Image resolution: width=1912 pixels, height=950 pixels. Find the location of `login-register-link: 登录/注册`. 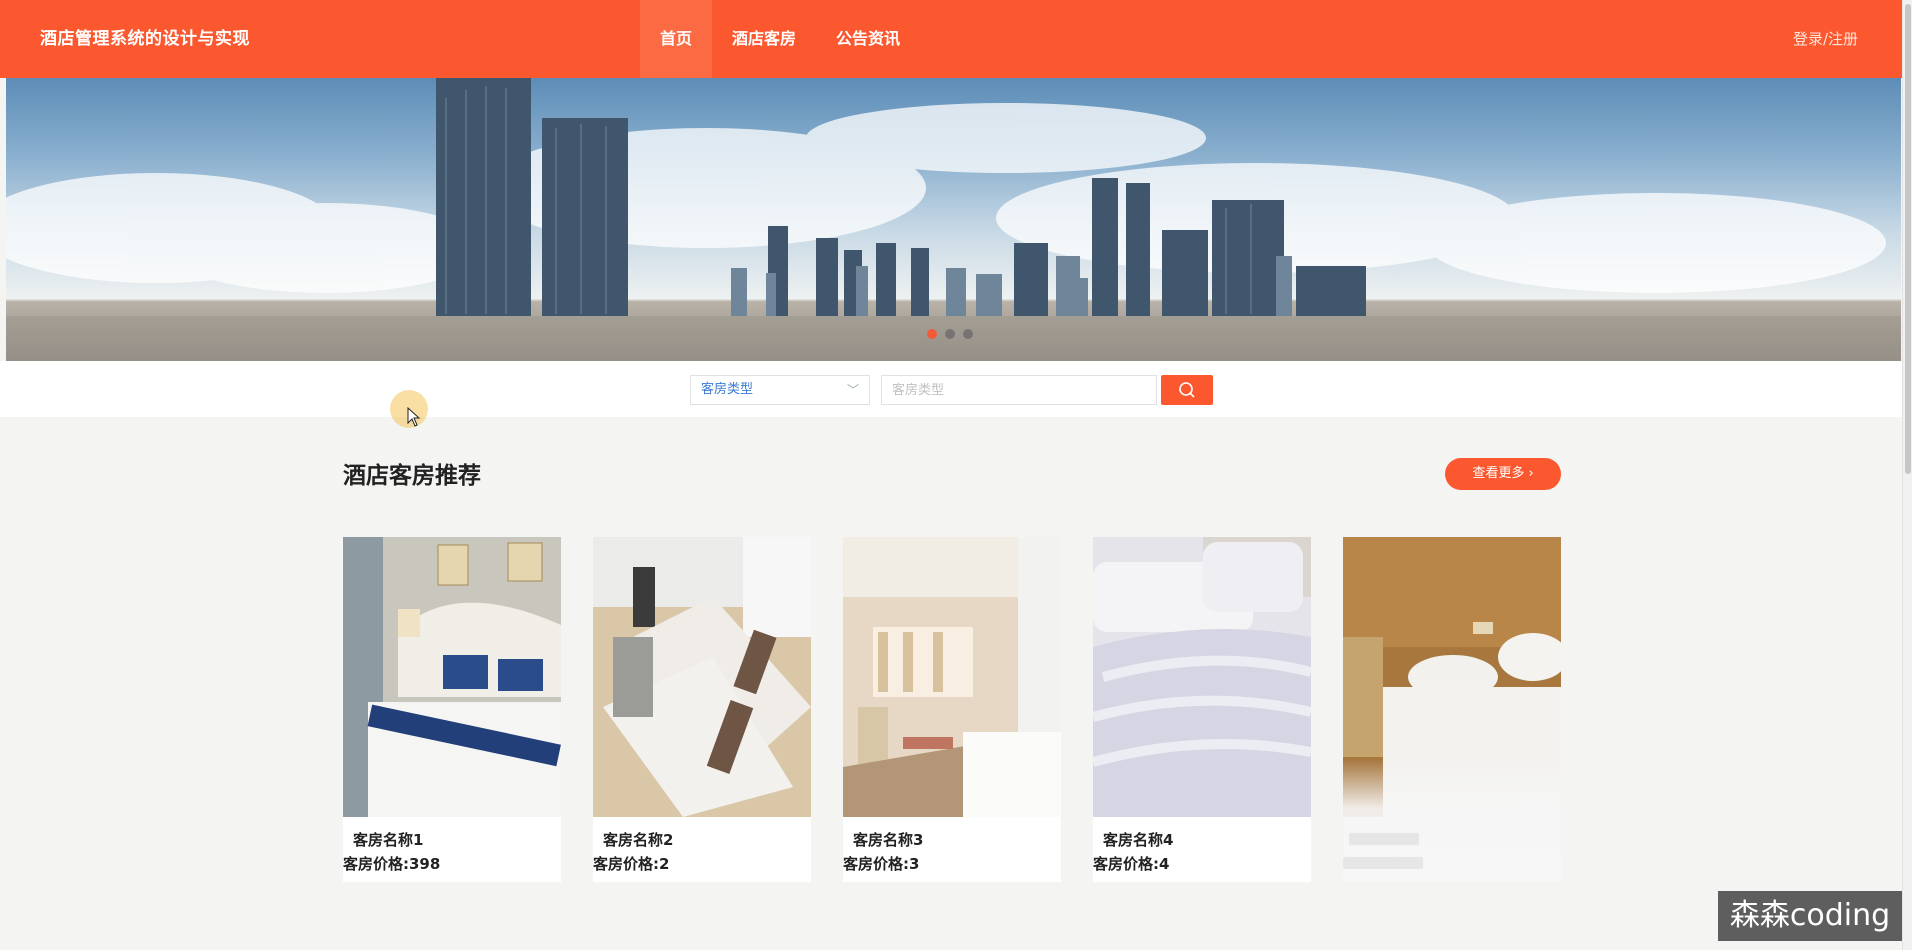

login-register-link: 登录/注册 is located at coordinates (1825, 39).